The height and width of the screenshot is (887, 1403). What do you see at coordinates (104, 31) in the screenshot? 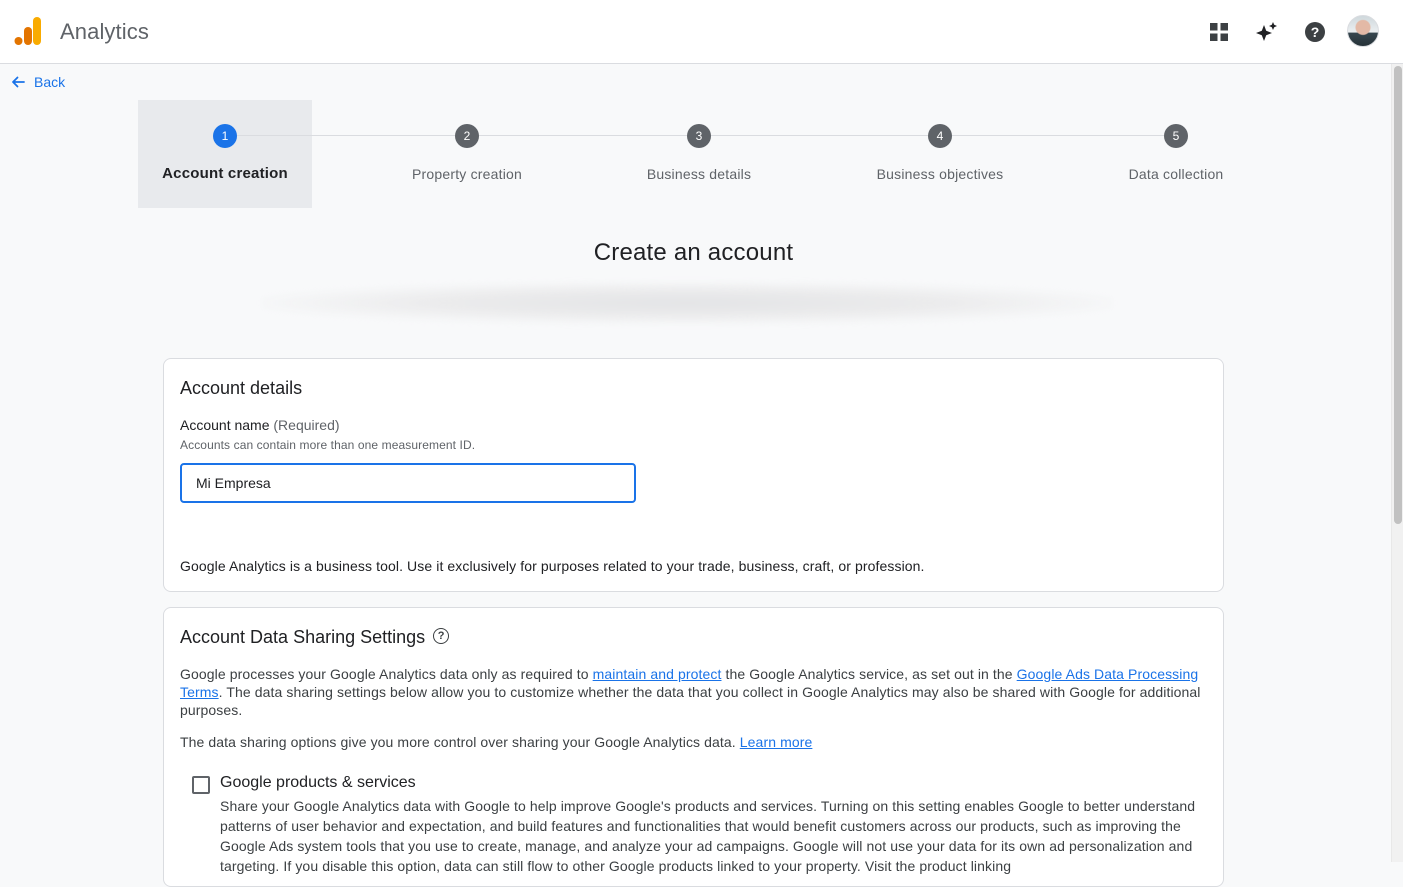
I see `app-title: Analytics` at bounding box center [104, 31].